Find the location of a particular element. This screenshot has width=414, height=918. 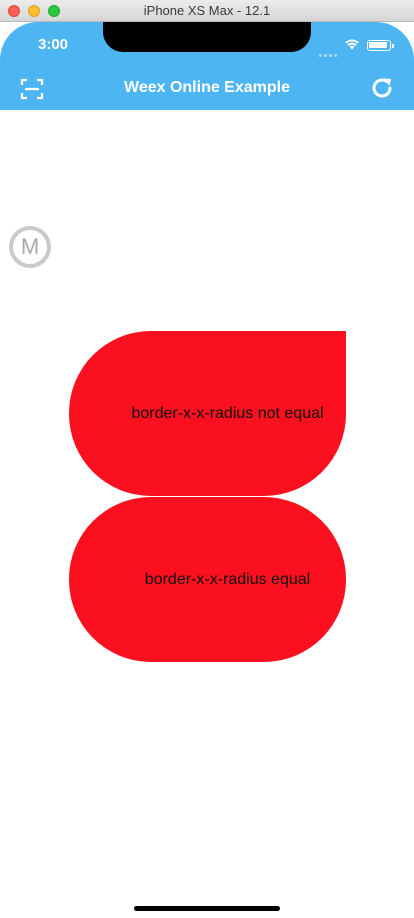

device-notch is located at coordinates (207, 37).